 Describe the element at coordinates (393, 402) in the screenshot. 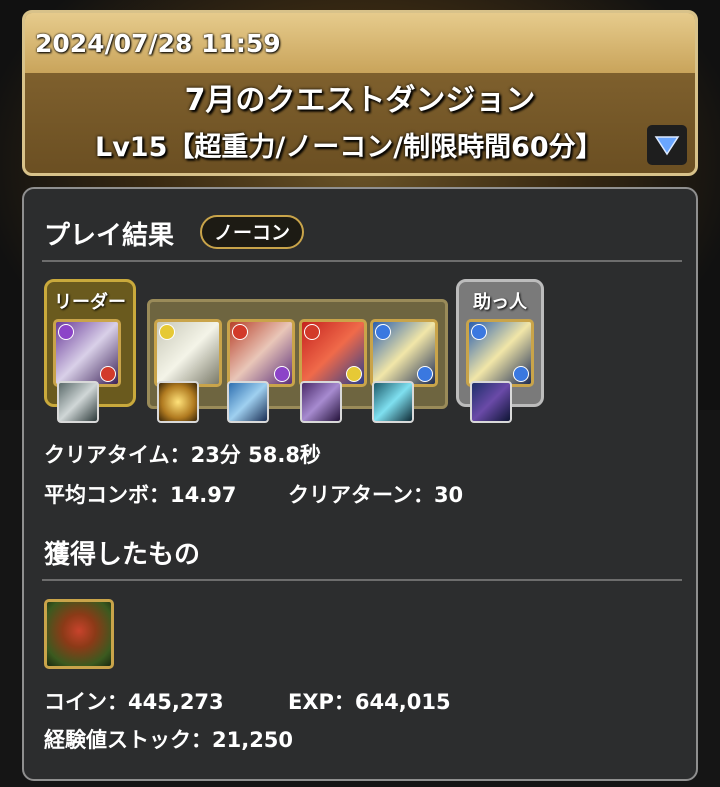

I see `sub-assist-4-icon` at that location.